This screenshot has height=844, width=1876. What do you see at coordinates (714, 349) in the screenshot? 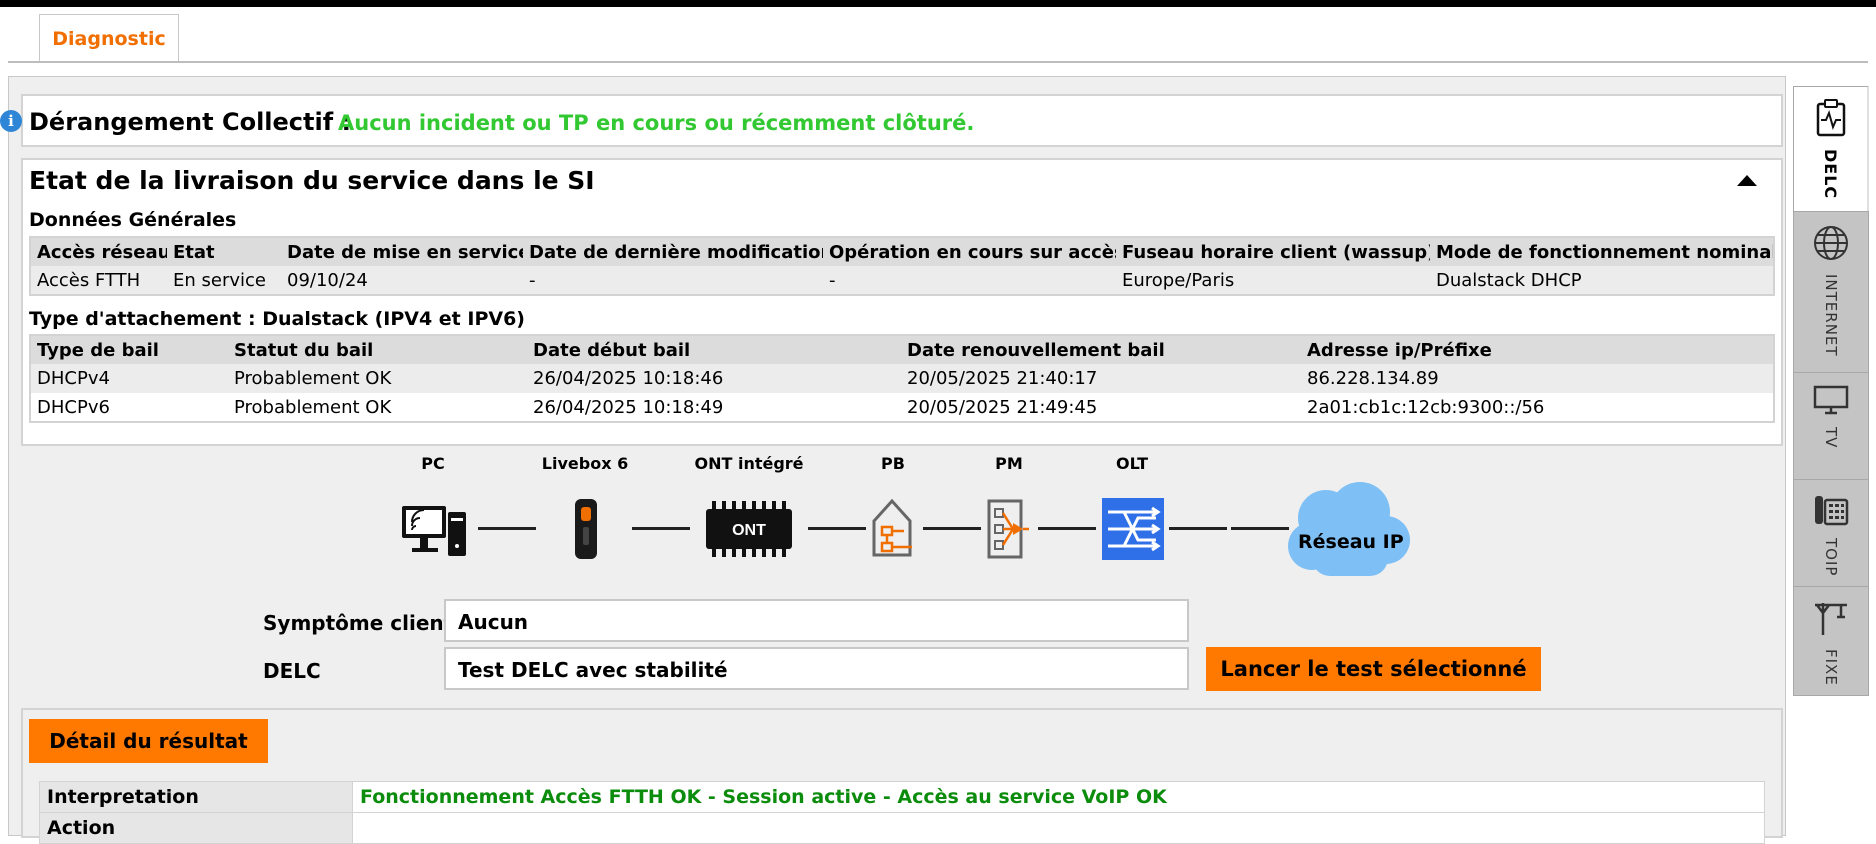
I see `column-header: Date début bail` at bounding box center [714, 349].